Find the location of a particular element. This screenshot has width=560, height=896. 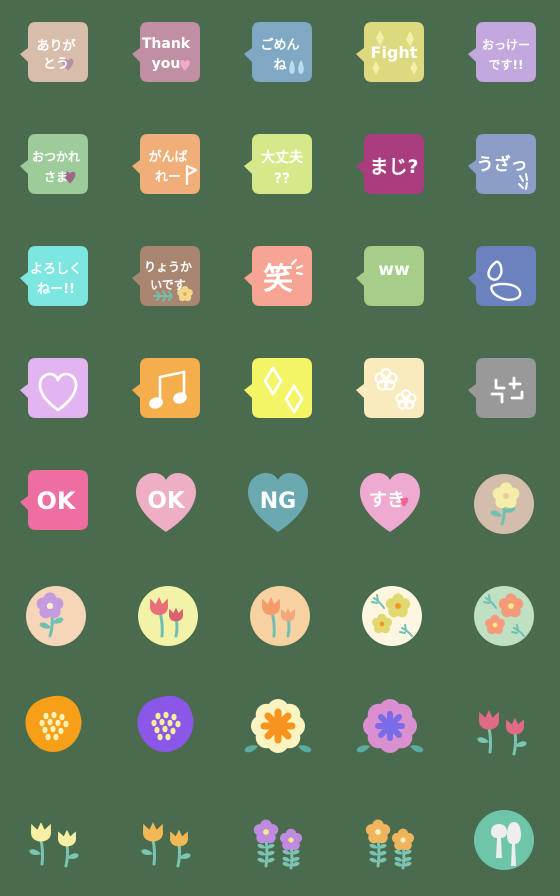

flower-outline-bubble is located at coordinates (392, 392).